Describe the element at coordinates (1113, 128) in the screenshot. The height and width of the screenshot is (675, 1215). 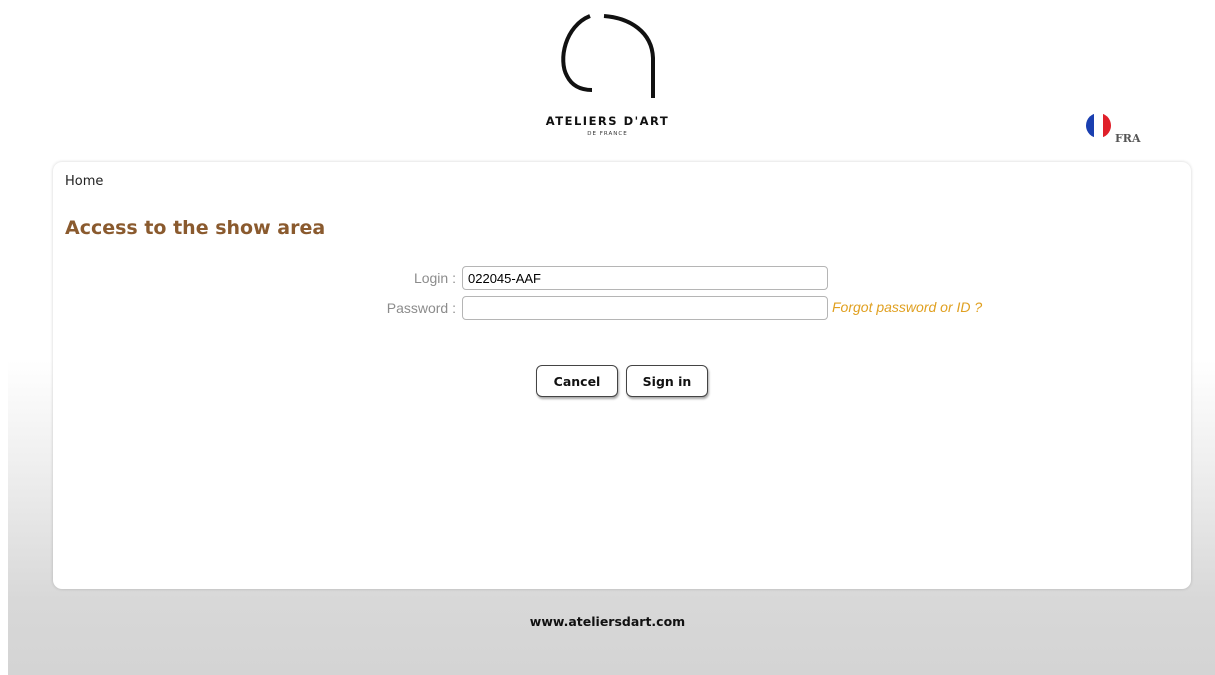
I see `language-switcher: FRA` at that location.